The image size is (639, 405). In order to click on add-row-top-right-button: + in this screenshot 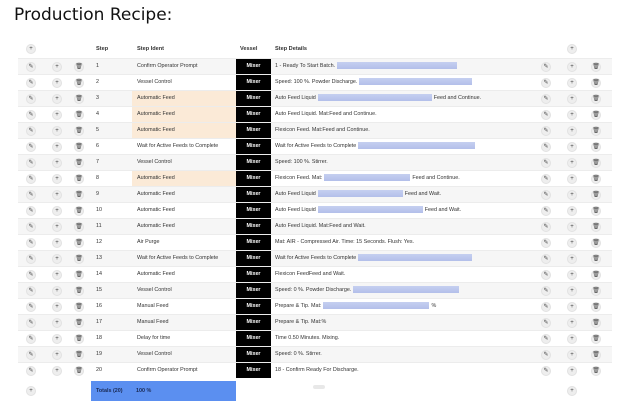, I will do `click(572, 49)`.